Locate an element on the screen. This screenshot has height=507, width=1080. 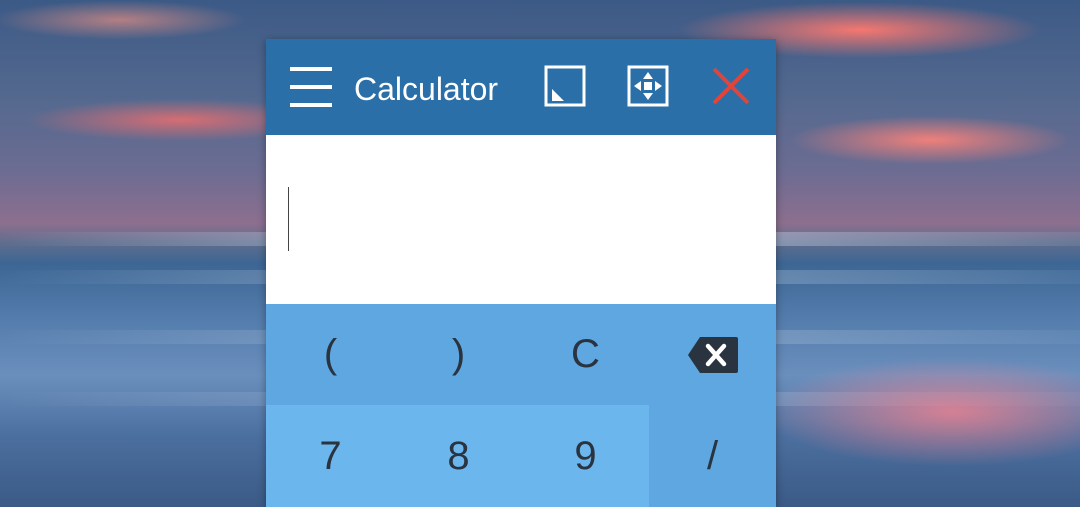
clear-button: C is located at coordinates (585, 354).